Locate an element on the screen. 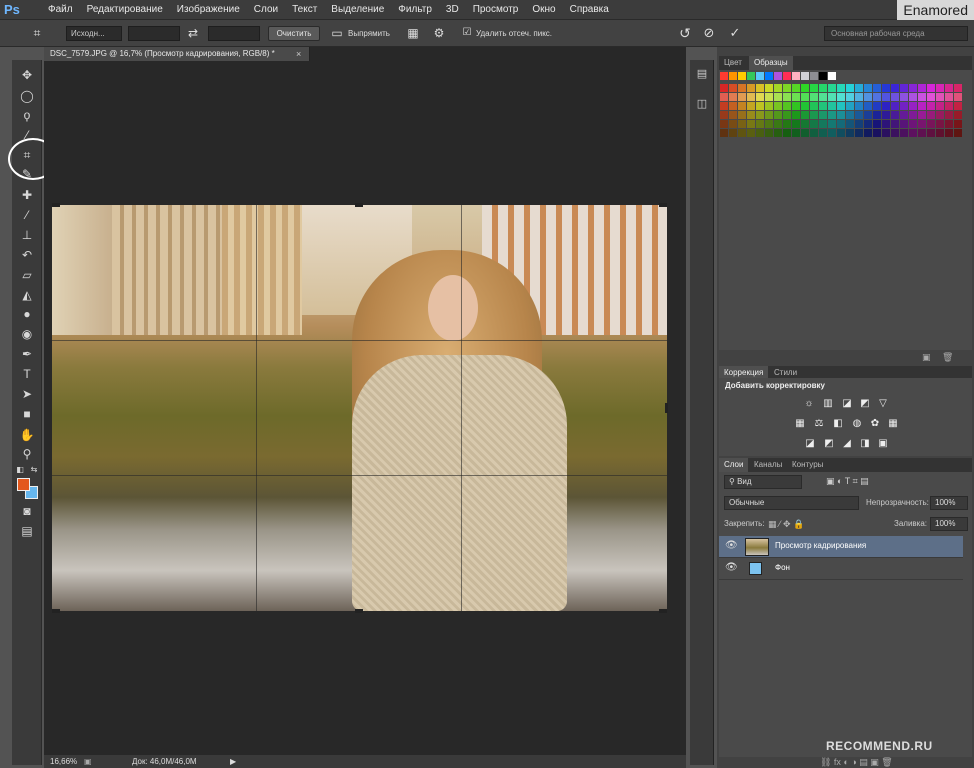  foreground-color-swatch is located at coordinates (23, 484).